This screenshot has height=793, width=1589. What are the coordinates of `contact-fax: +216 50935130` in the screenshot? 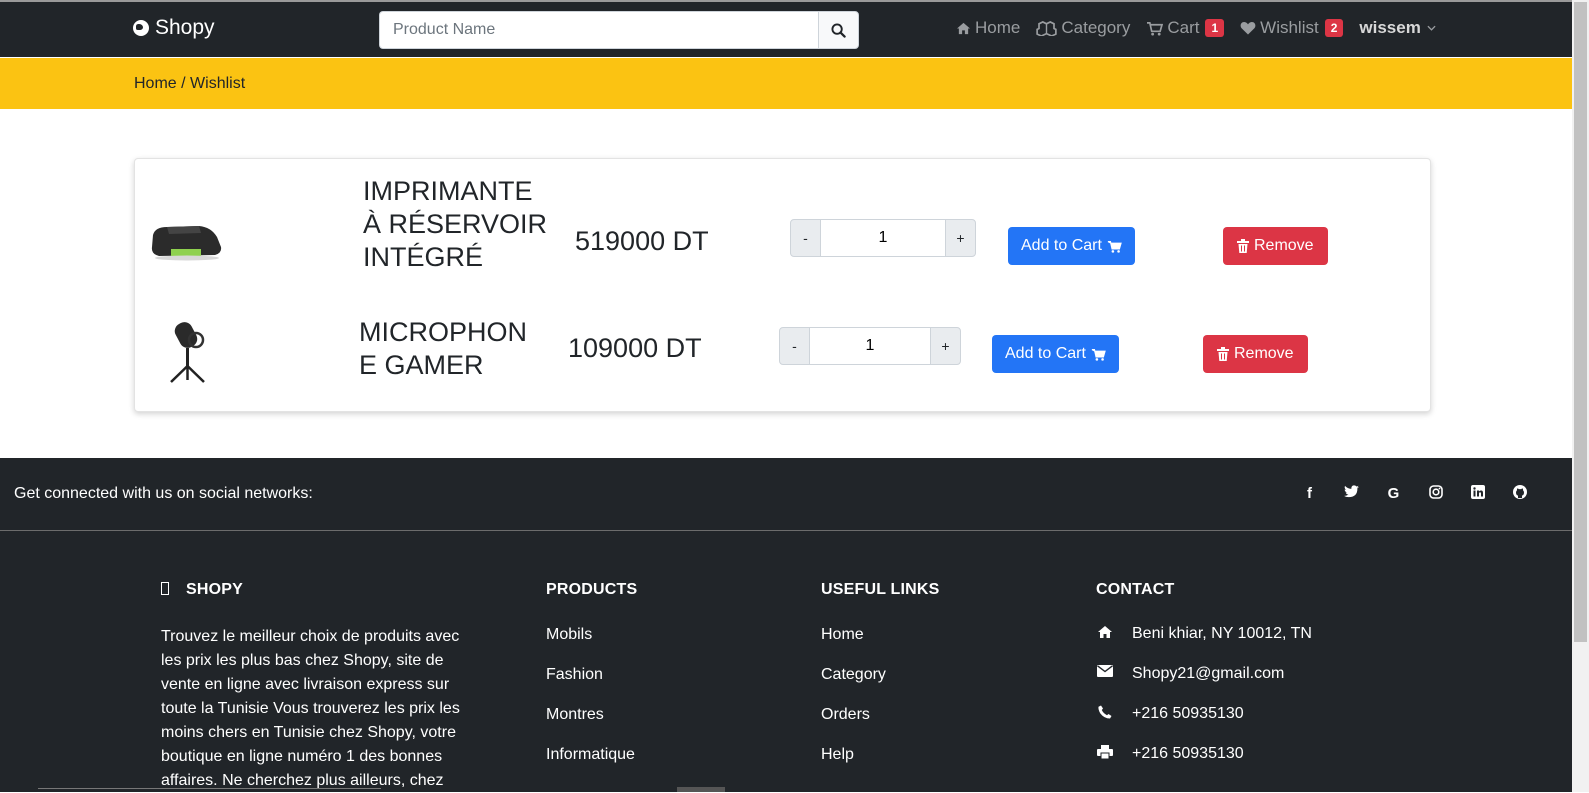 It's located at (1204, 765).